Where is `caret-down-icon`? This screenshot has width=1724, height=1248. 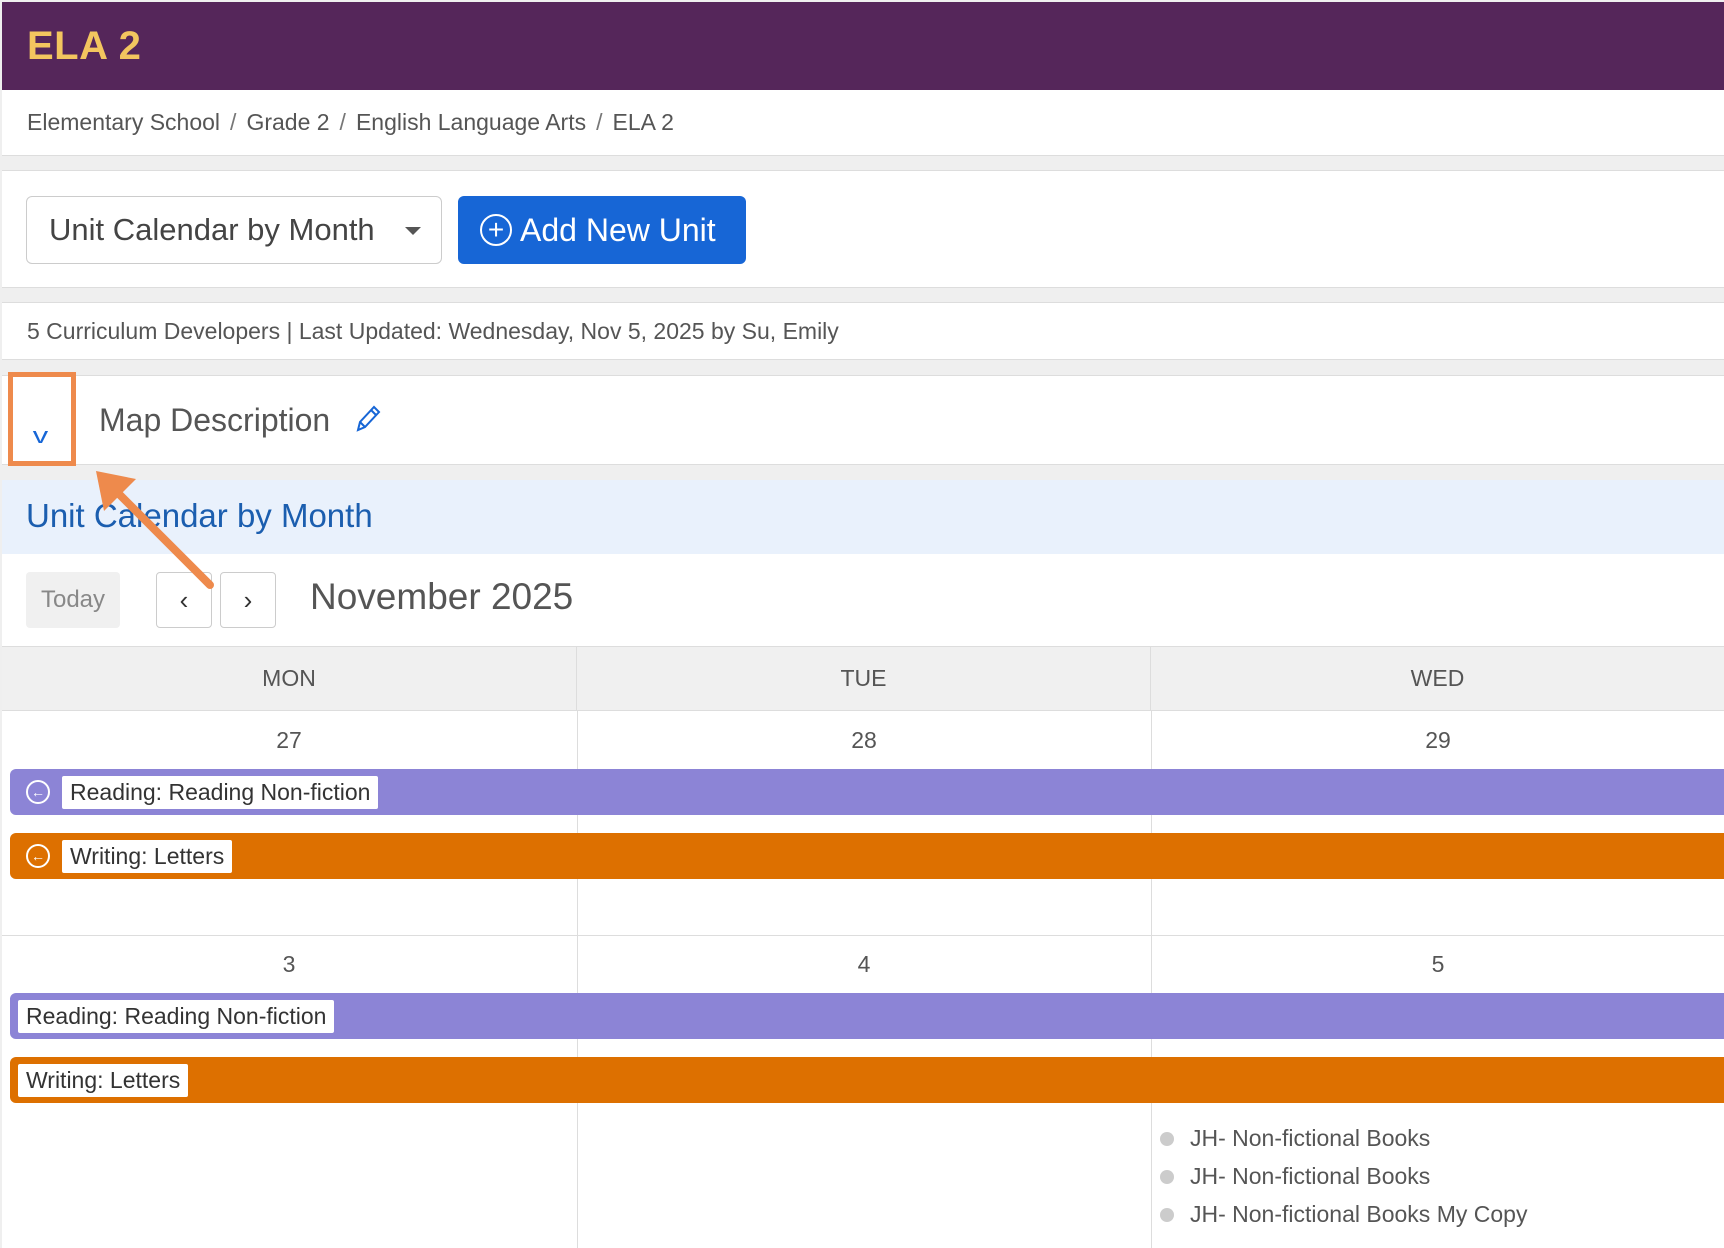
caret-down-icon is located at coordinates (413, 231).